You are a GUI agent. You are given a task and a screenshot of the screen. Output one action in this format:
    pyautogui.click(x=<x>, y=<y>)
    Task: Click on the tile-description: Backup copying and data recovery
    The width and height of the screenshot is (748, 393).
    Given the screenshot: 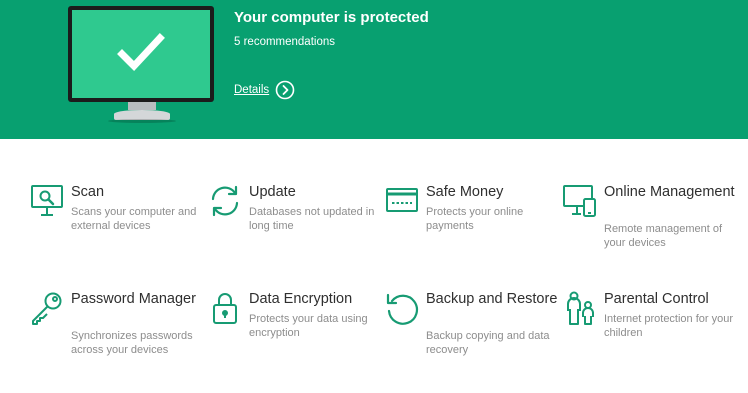 What is the action you would take?
    pyautogui.click(x=488, y=343)
    